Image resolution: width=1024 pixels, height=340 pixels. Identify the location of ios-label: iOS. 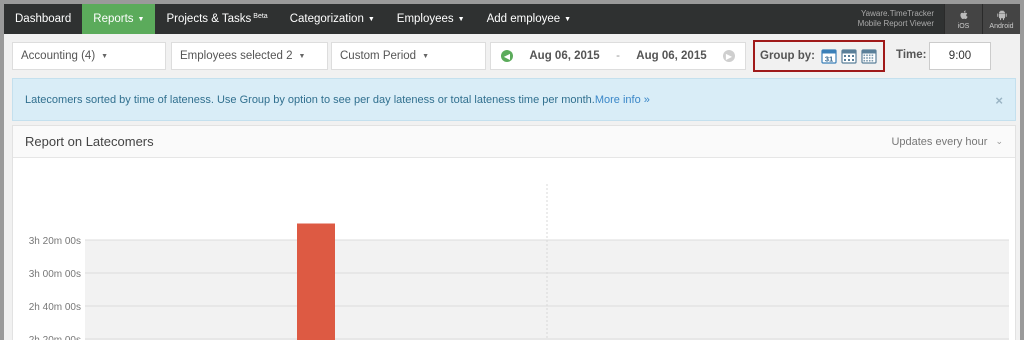
(963, 26).